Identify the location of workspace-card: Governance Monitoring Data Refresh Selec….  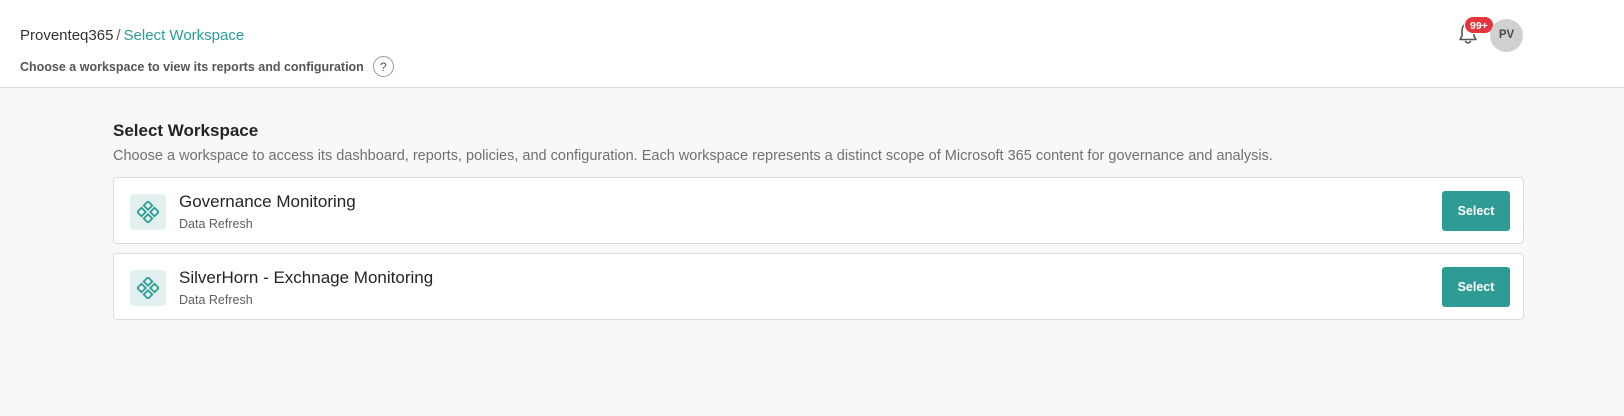
(818, 210).